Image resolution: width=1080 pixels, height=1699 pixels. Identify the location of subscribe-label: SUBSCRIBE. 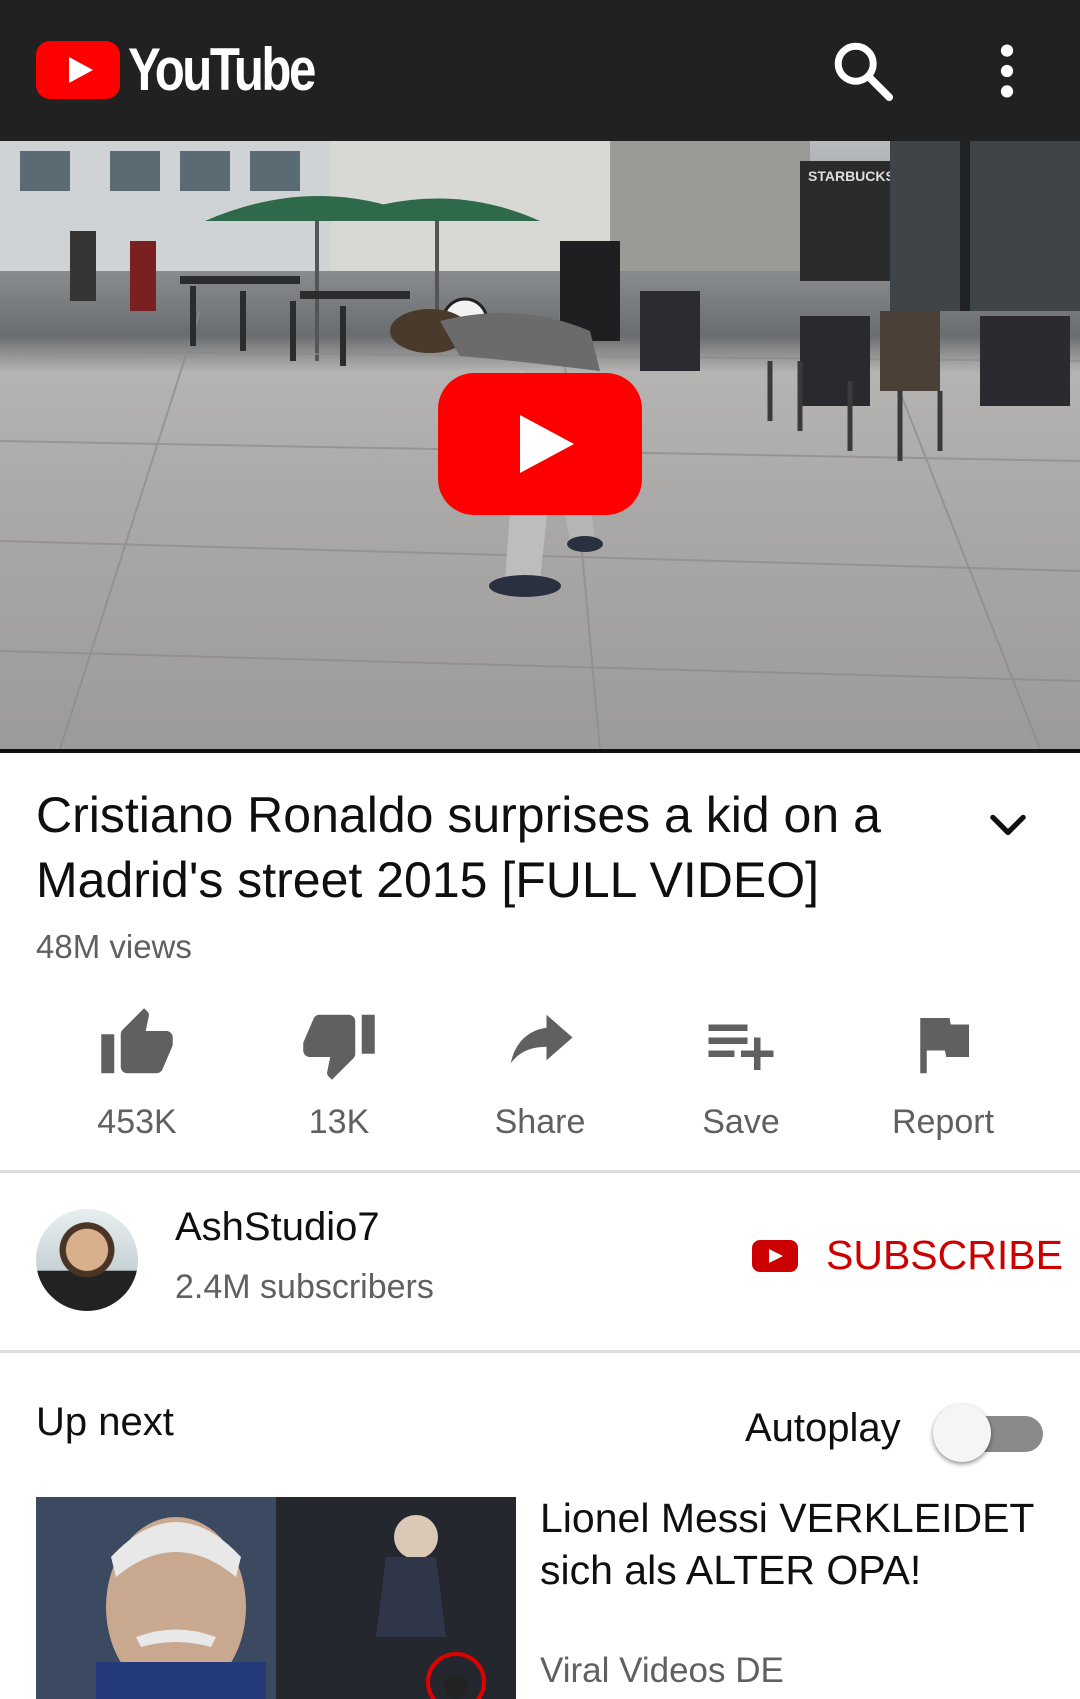
(944, 1255).